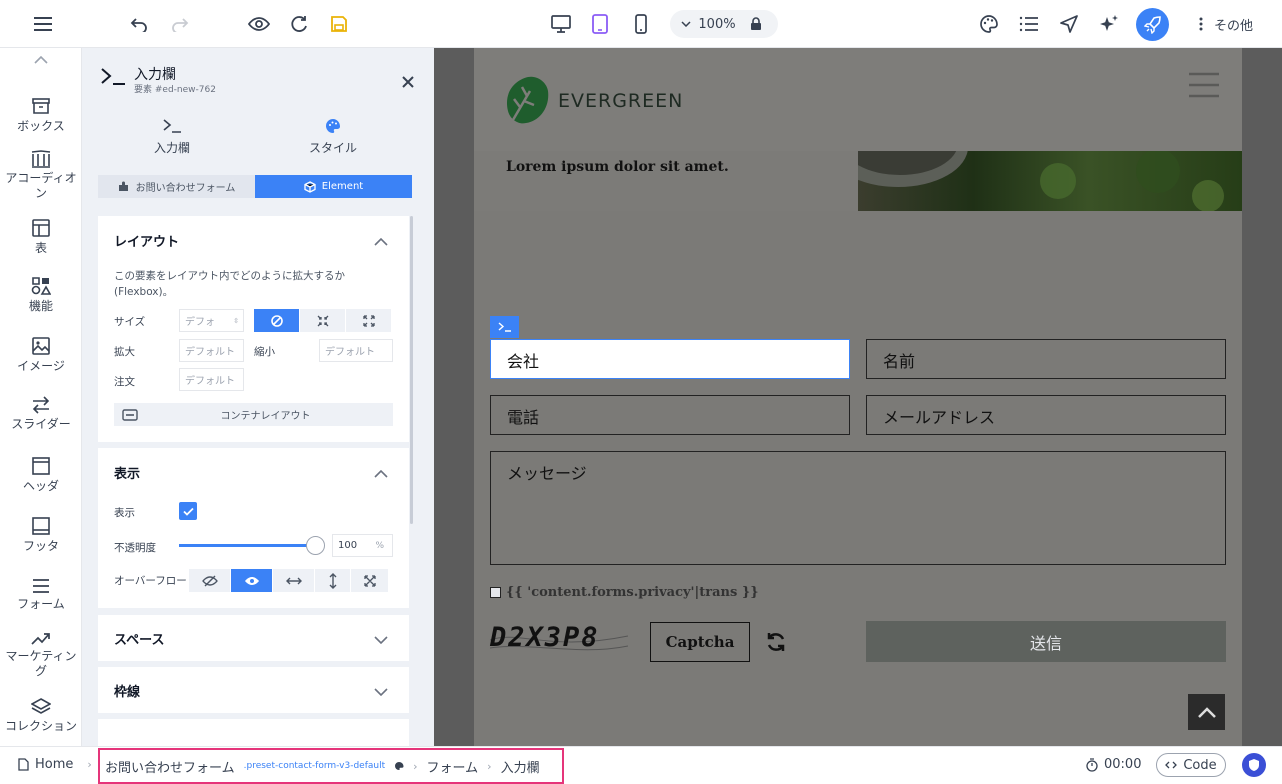  I want to click on tab-style: スタイル, so click(333, 137).